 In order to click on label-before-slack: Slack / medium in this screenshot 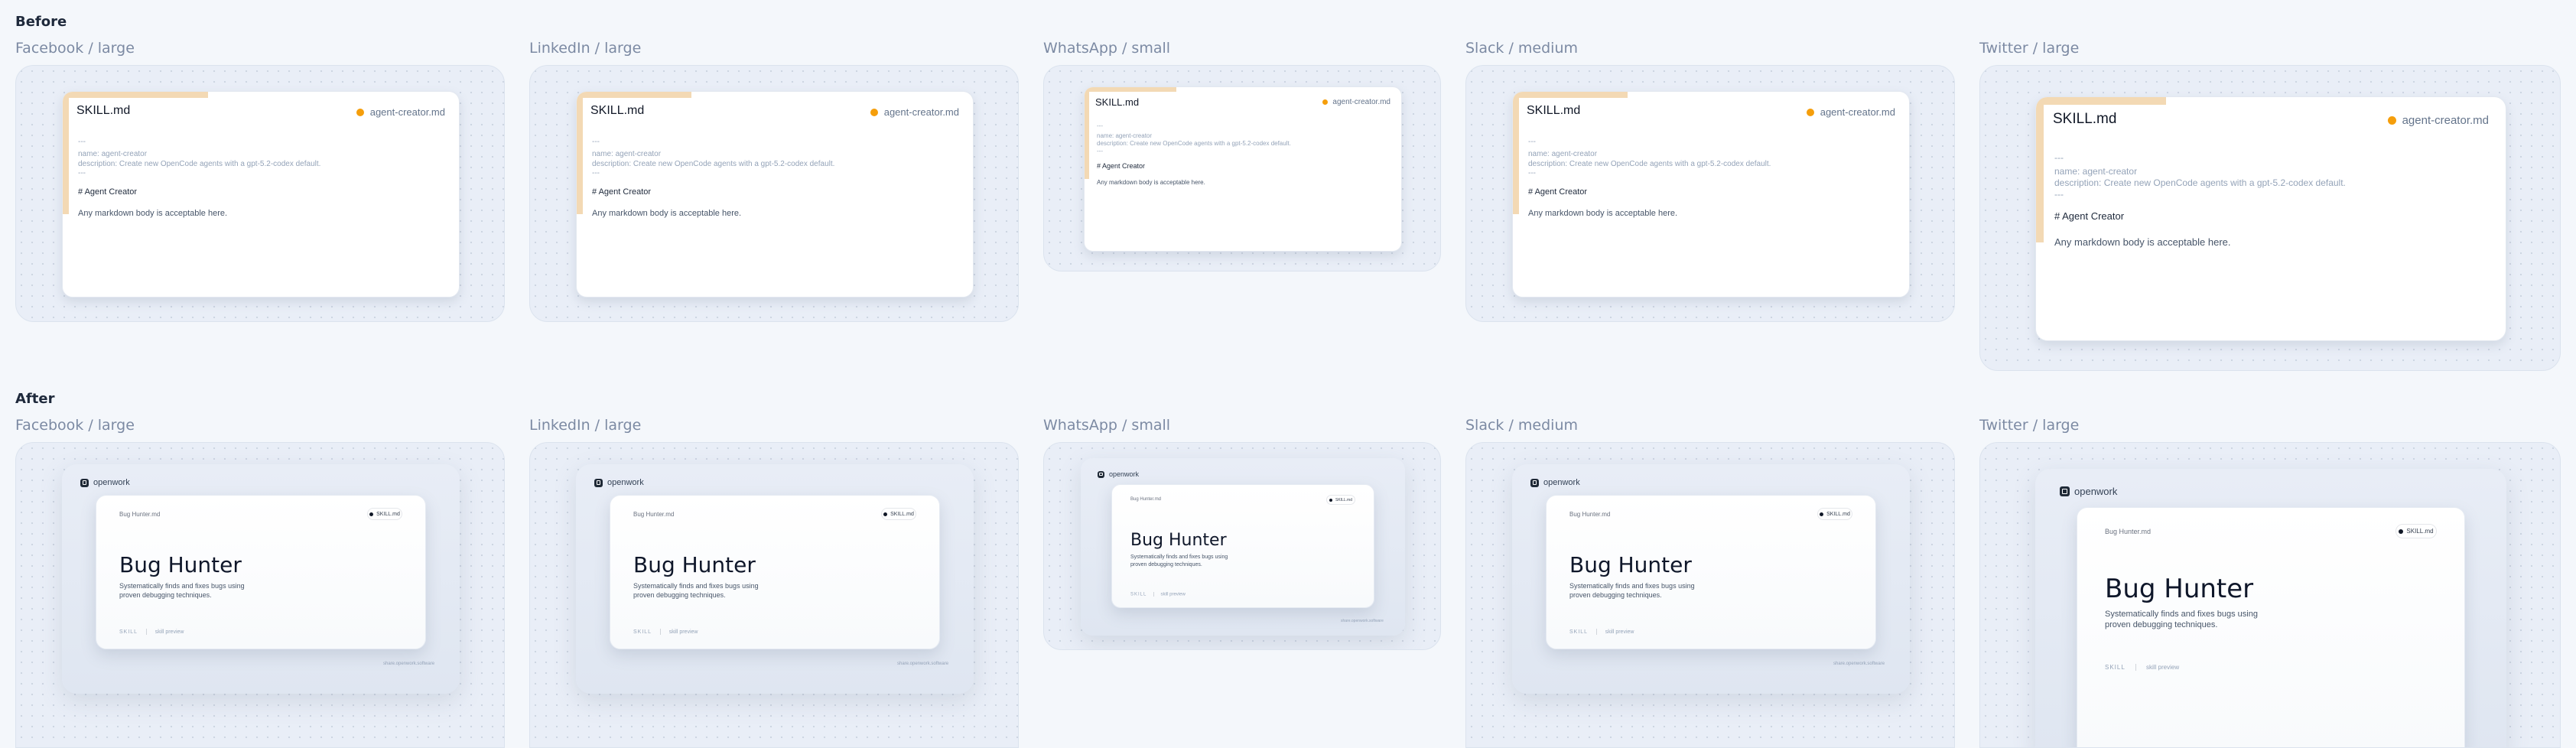, I will do `click(1521, 48)`.